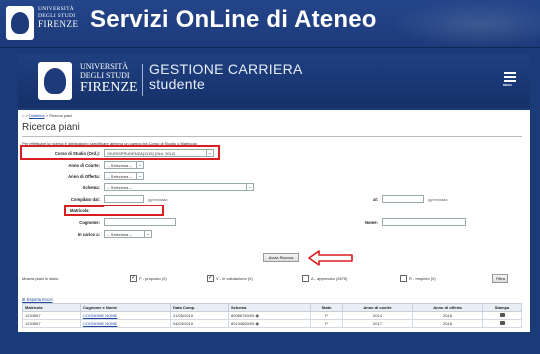 This screenshot has height=354, width=540. Describe the element at coordinates (59, 115) in the screenshot. I see `breadcrumb-current: > Ricerca piani` at that location.